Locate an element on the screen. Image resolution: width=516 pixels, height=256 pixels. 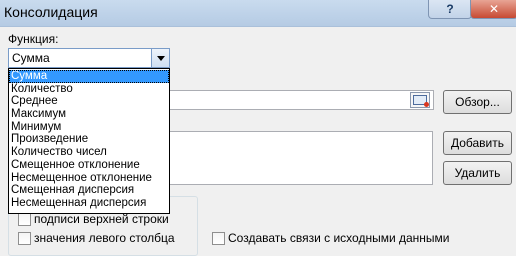
reference-input is located at coordinates (302, 100).